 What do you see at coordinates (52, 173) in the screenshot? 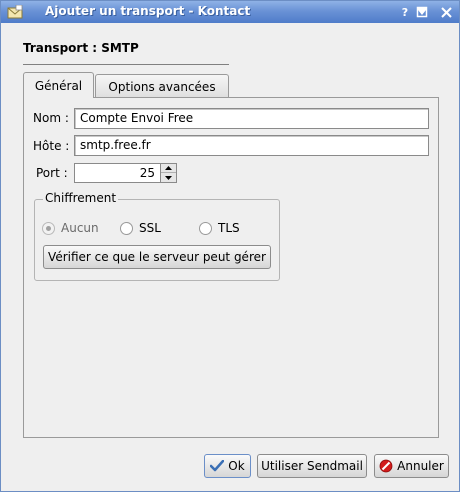
I see `port-label: Port :` at bounding box center [52, 173].